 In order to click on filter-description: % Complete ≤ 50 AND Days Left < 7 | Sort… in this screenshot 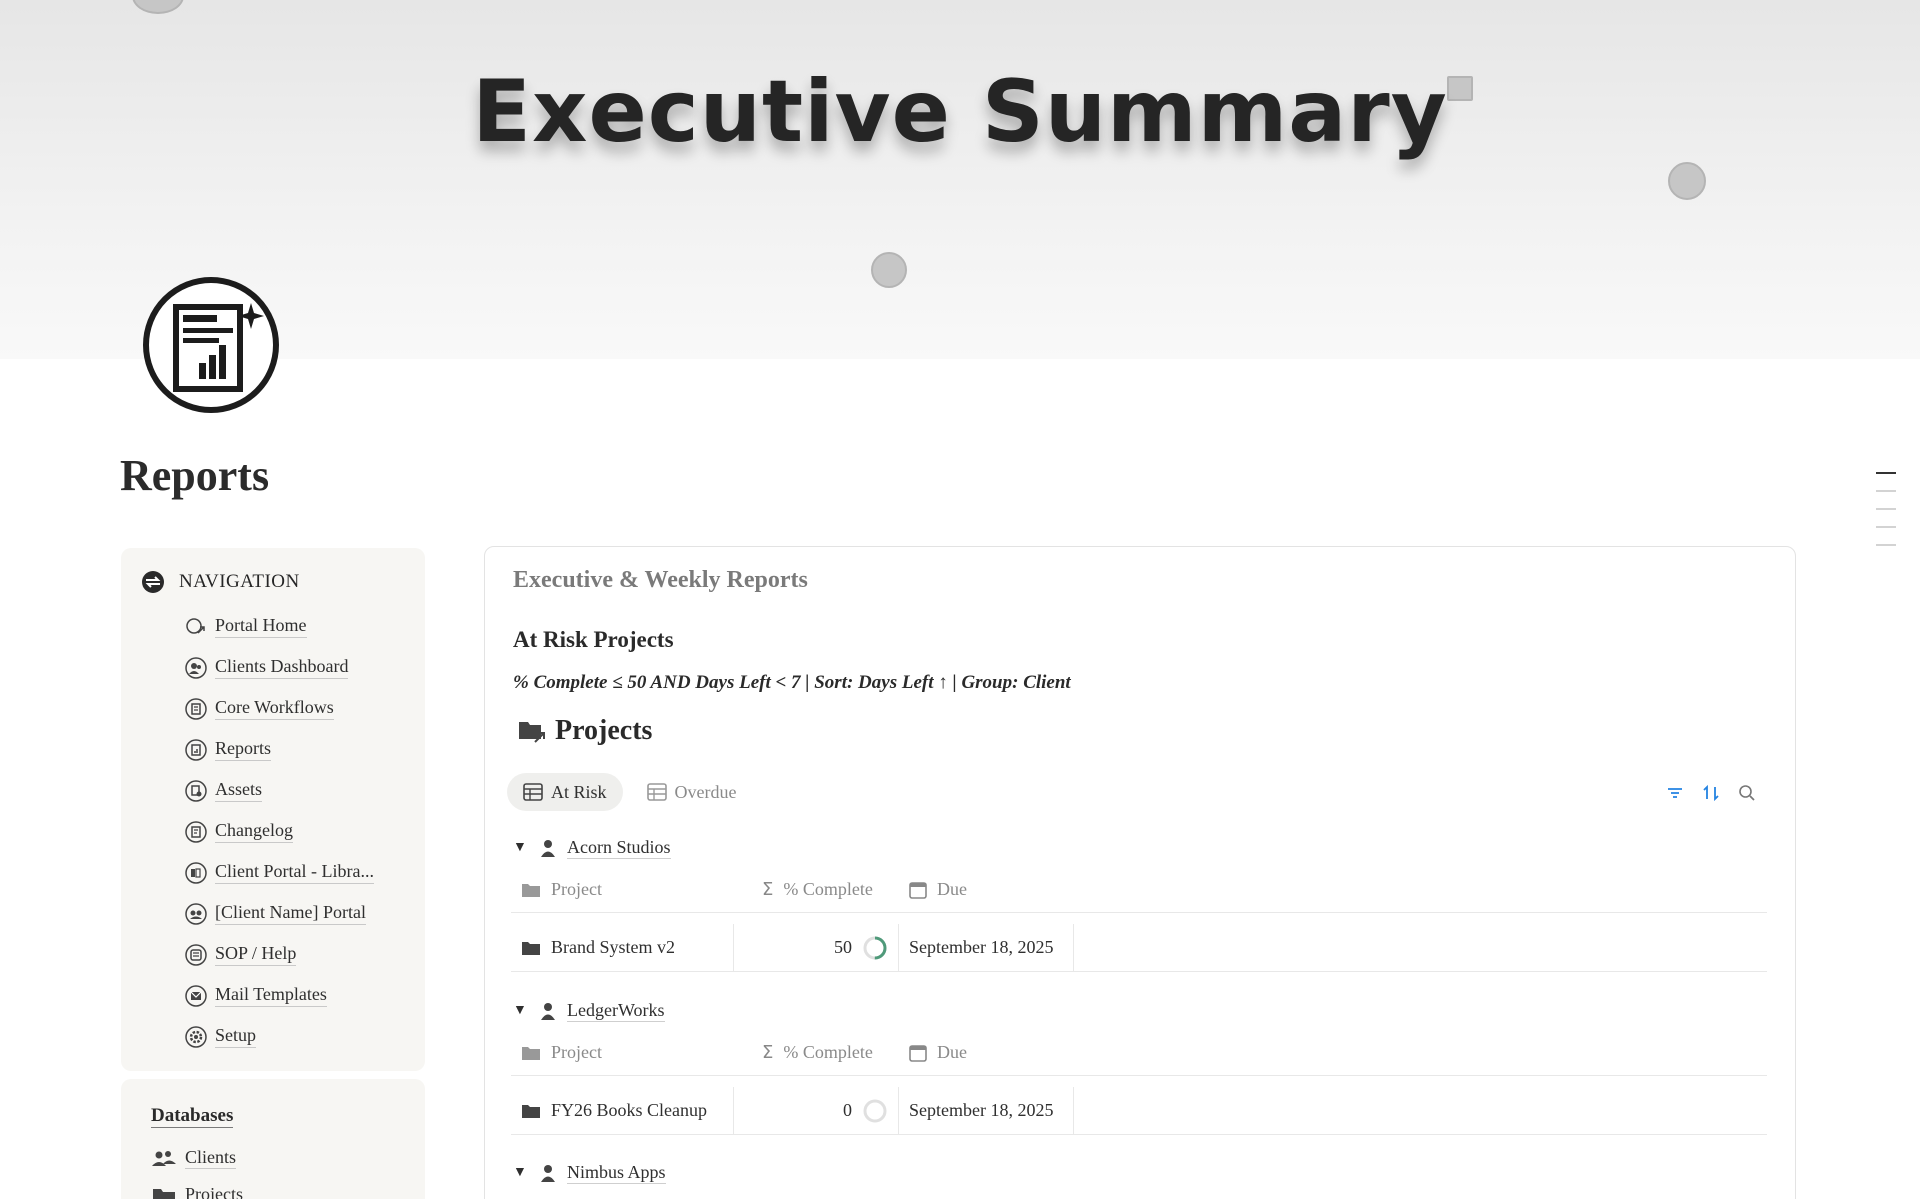, I will do `click(792, 682)`.